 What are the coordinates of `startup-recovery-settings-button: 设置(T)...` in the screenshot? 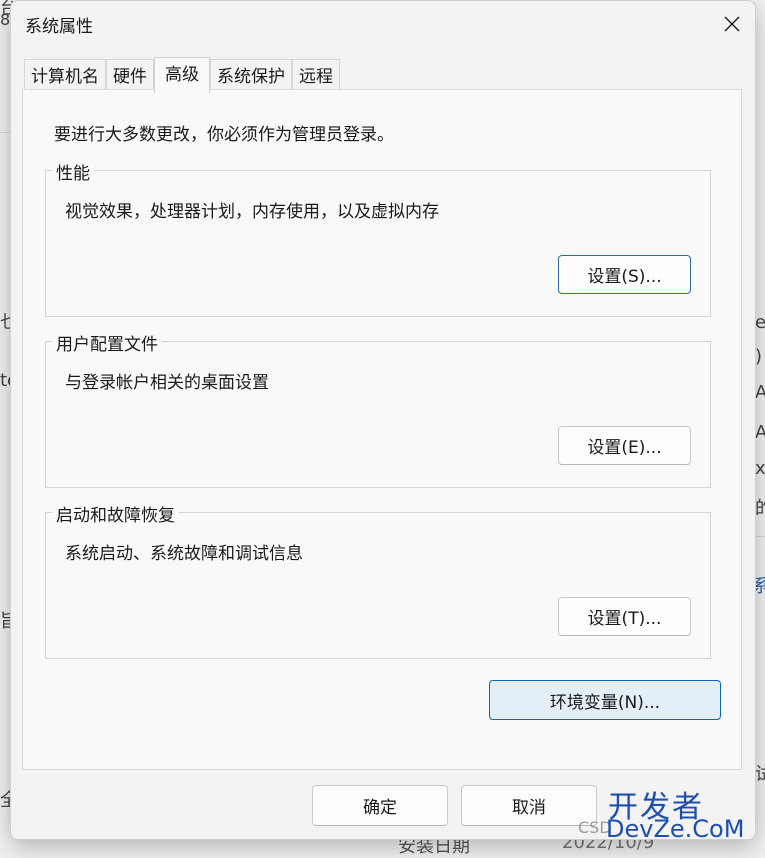 It's located at (624, 616).